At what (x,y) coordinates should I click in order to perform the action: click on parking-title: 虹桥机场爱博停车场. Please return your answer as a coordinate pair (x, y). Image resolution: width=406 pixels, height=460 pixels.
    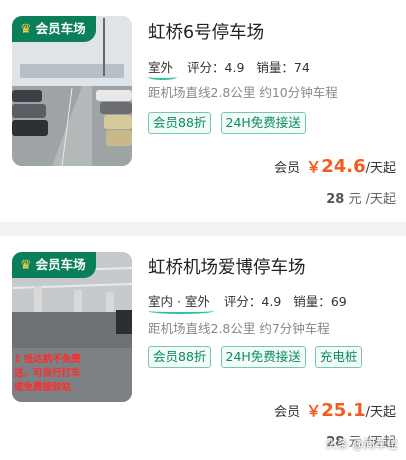
    Looking at the image, I should click on (227, 266).